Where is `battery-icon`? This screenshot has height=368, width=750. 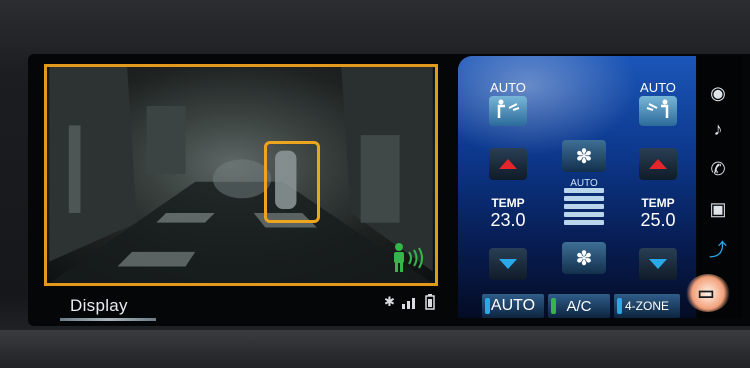
battery-icon is located at coordinates (430, 302).